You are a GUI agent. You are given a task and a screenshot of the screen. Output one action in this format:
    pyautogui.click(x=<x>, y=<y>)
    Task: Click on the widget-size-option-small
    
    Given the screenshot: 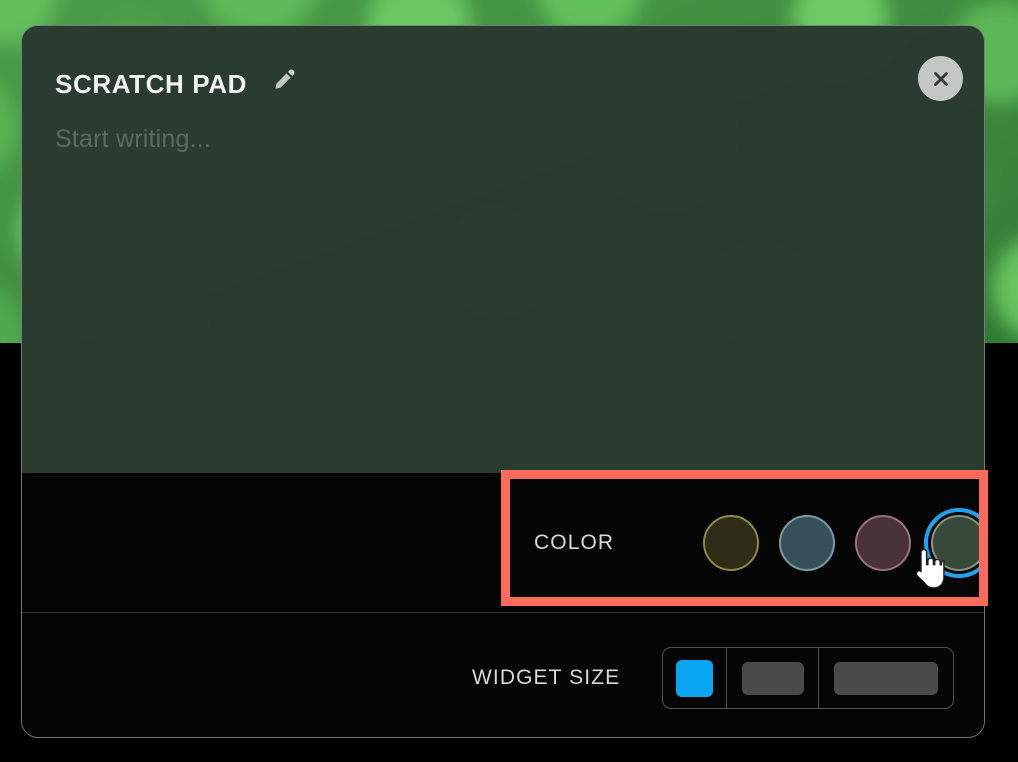 What is the action you would take?
    pyautogui.click(x=695, y=678)
    